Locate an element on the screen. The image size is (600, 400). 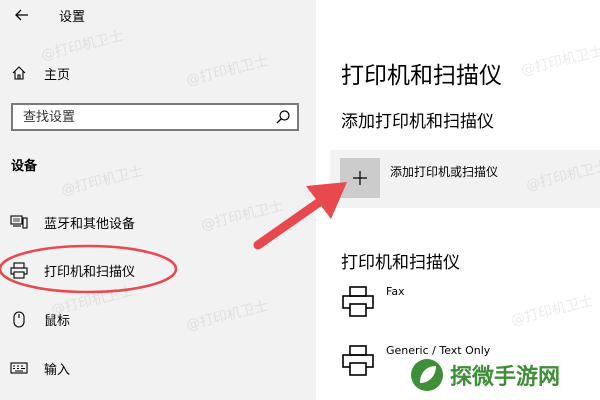
sidebar-item-printers-label: 打印机和扫描仪 is located at coordinates (90, 272).